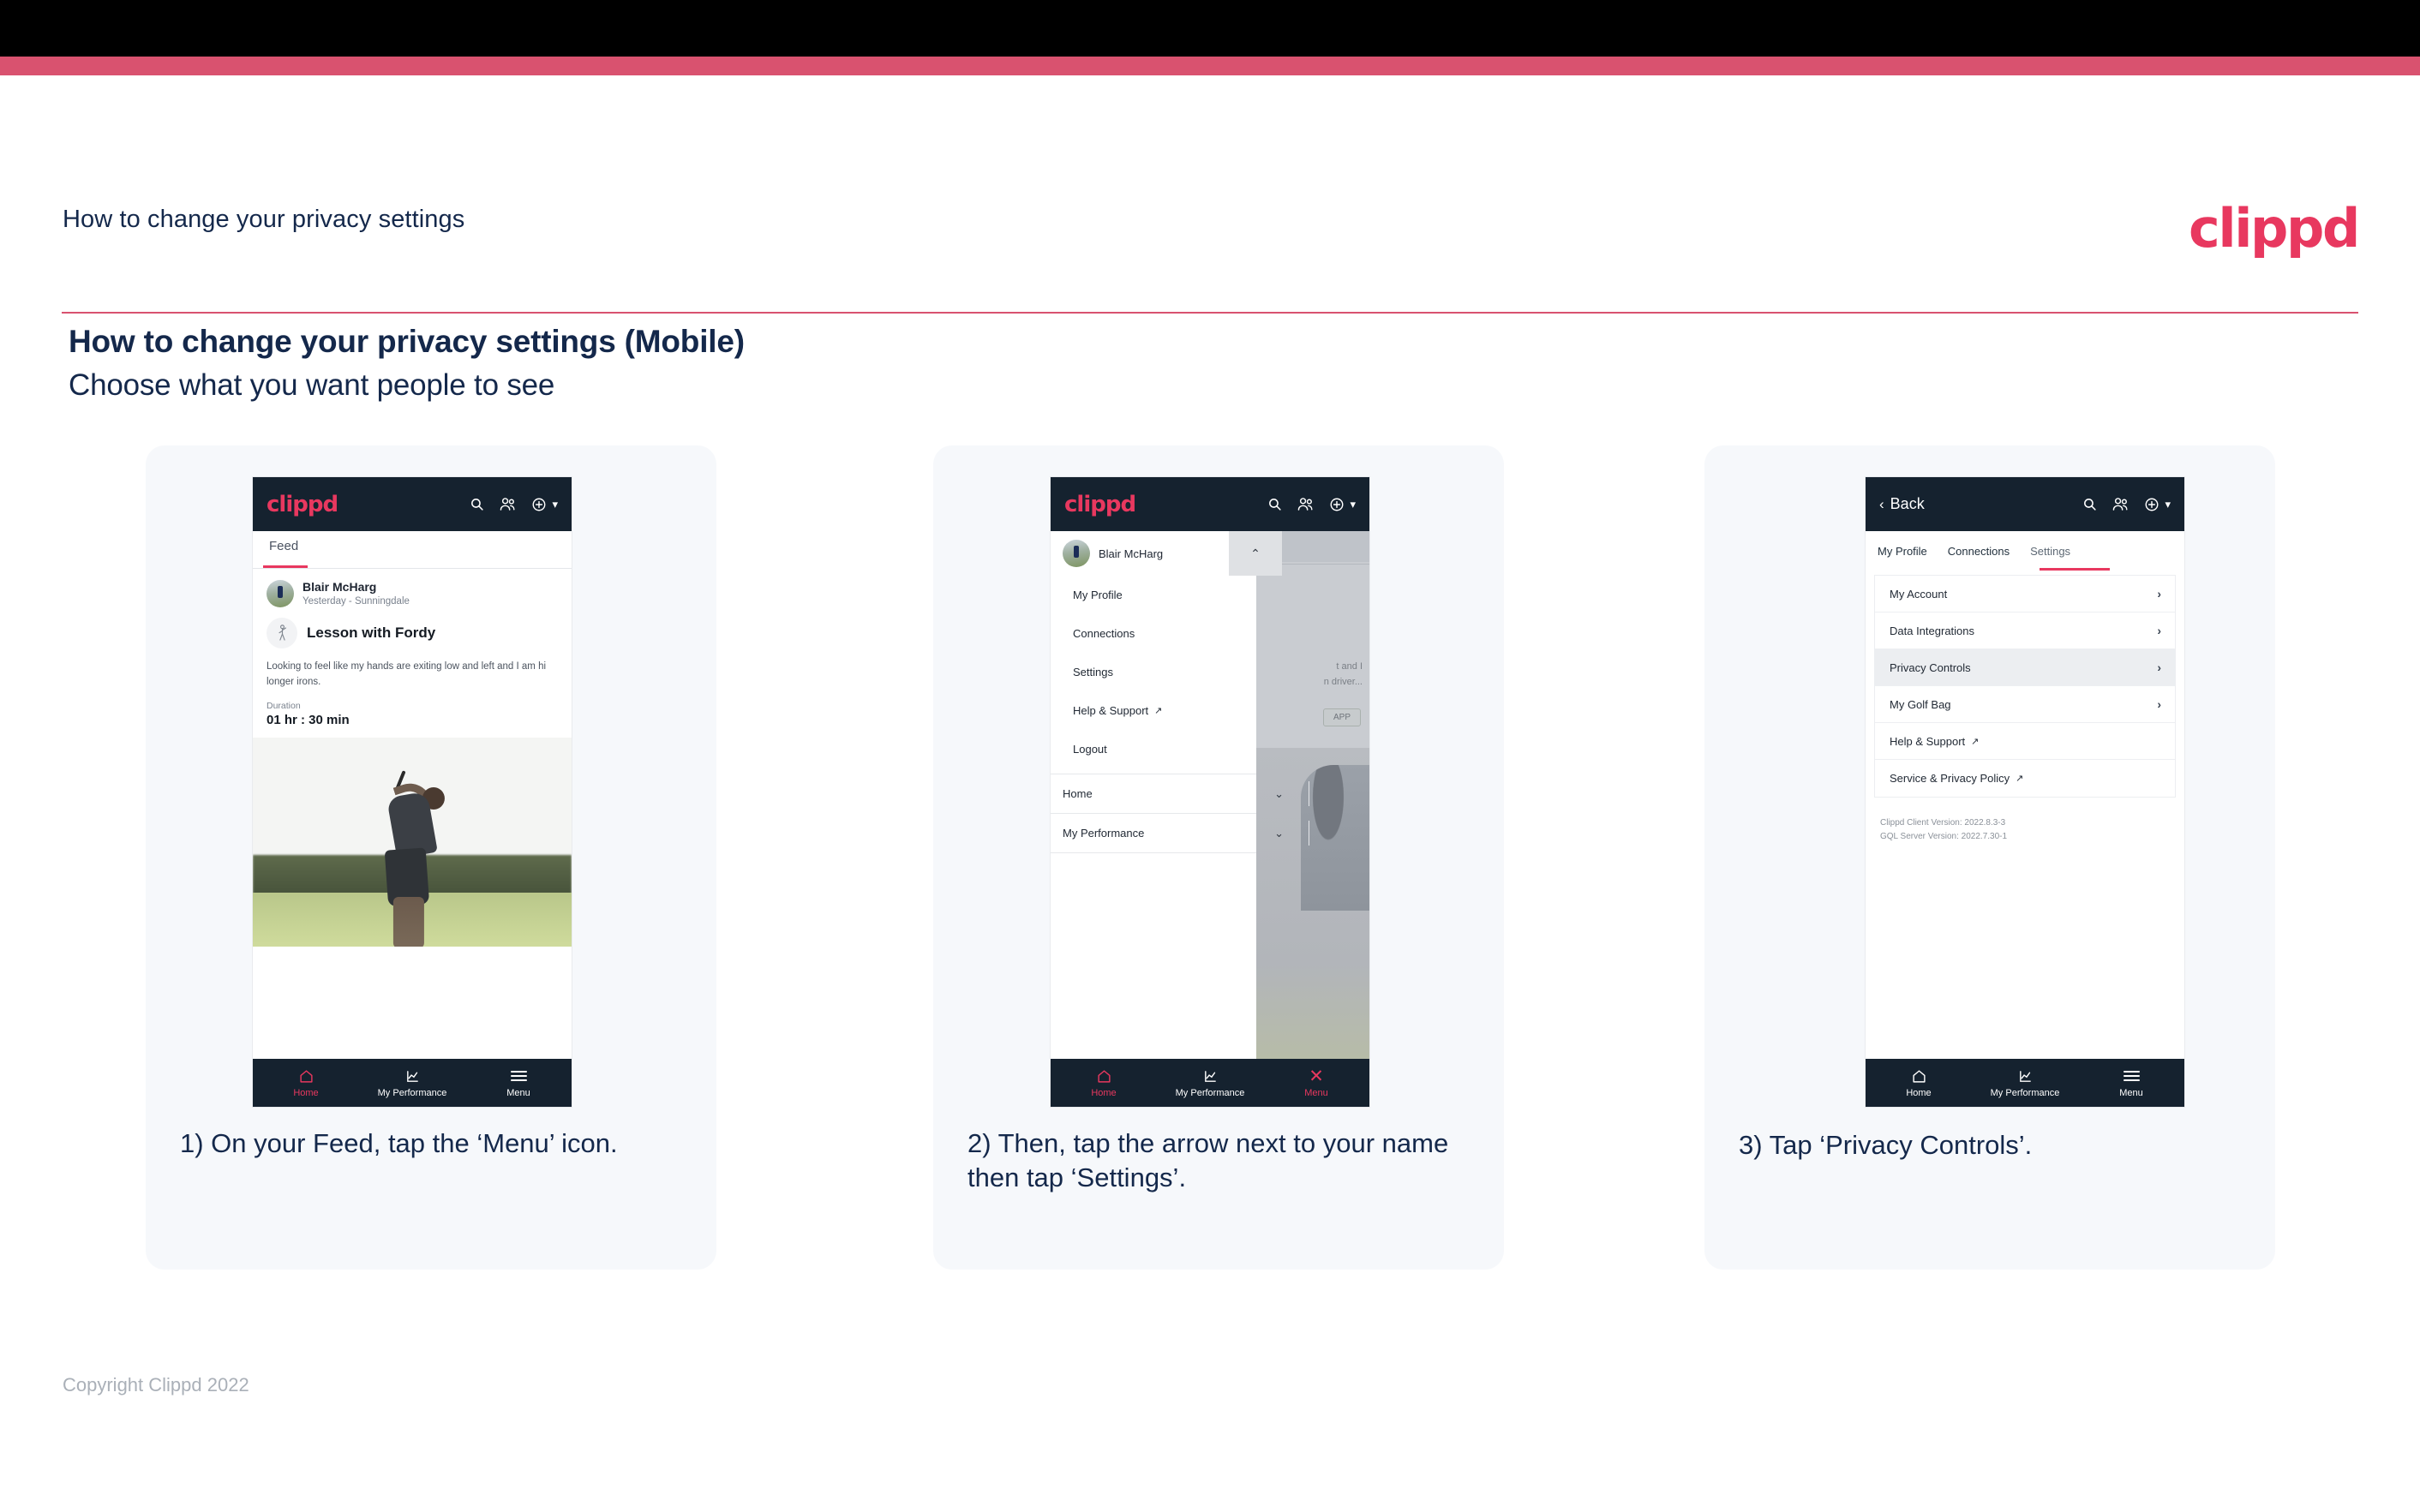  Describe the element at coordinates (284, 706) in the screenshot. I see `duration-label: Duration` at that location.